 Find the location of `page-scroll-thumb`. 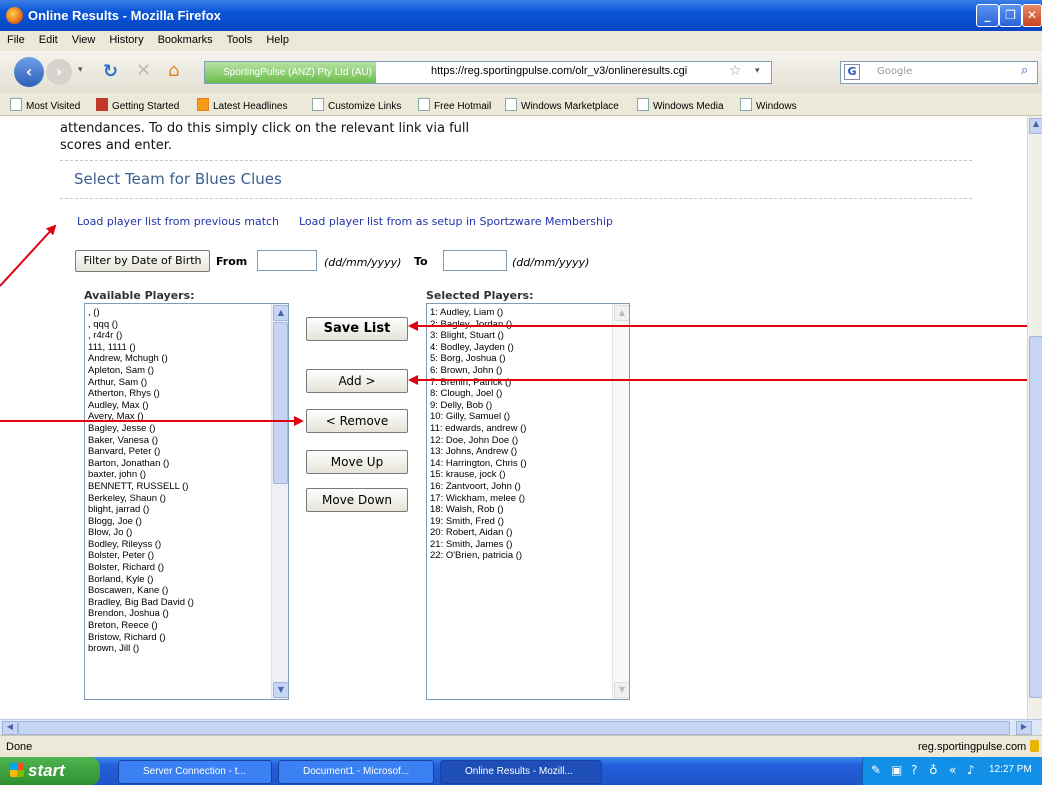

page-scroll-thumb is located at coordinates (1035, 517).